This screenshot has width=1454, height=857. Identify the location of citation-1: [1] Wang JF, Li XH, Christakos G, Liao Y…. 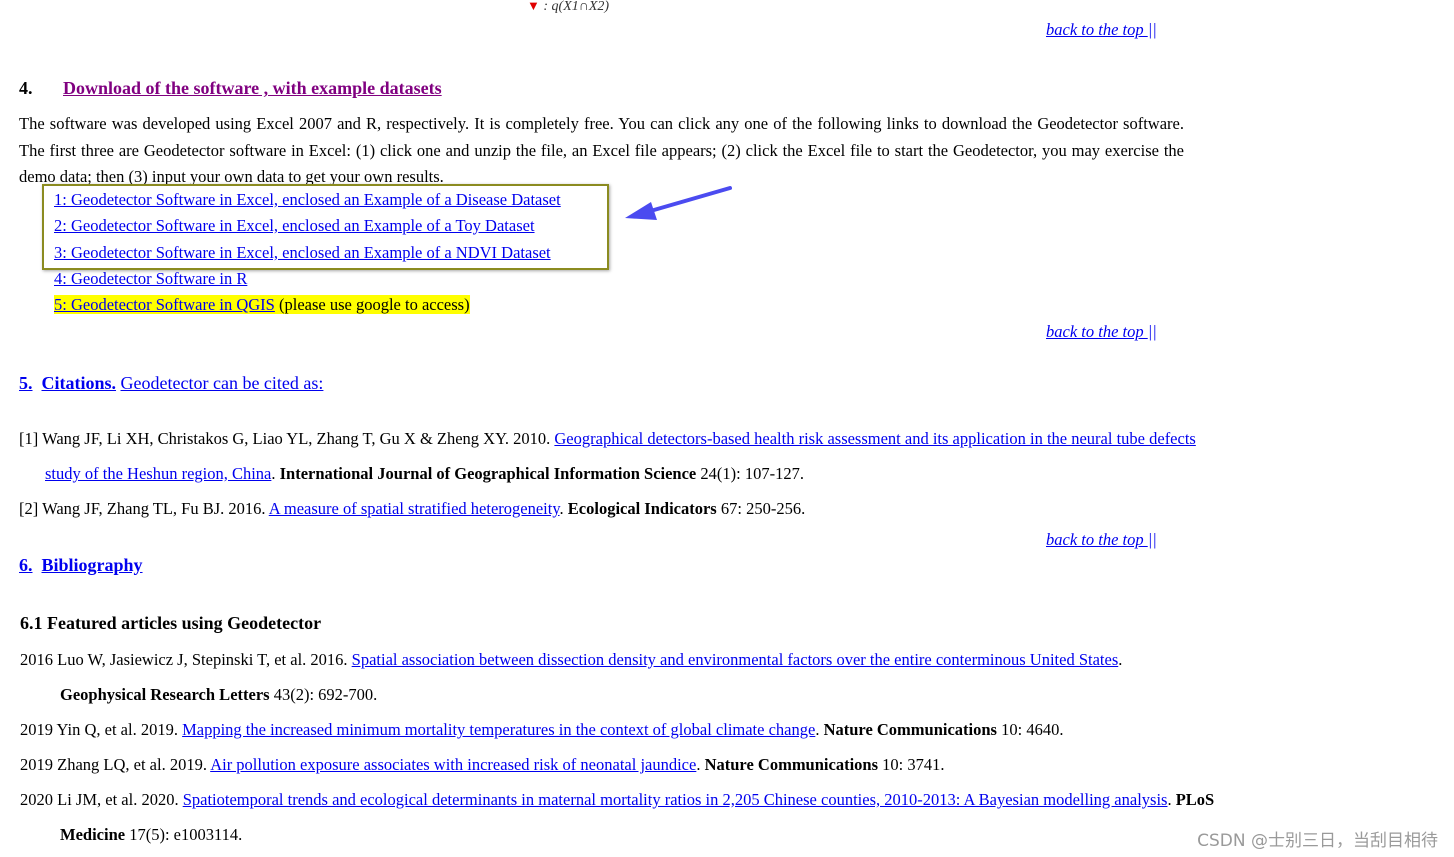
(614, 456).